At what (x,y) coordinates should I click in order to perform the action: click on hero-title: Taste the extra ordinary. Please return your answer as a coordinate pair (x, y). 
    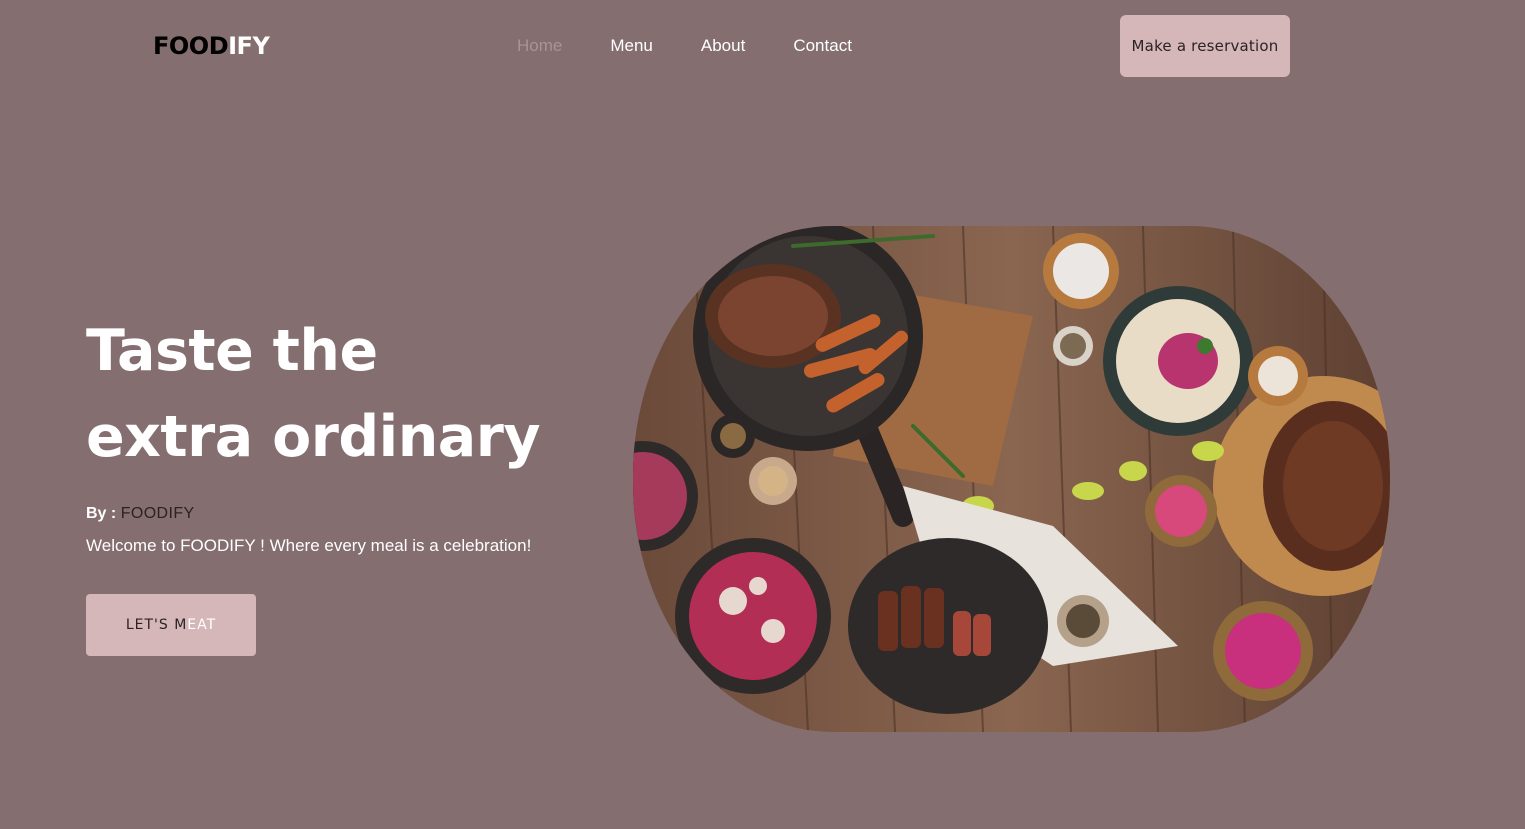
    Looking at the image, I should click on (313, 394).